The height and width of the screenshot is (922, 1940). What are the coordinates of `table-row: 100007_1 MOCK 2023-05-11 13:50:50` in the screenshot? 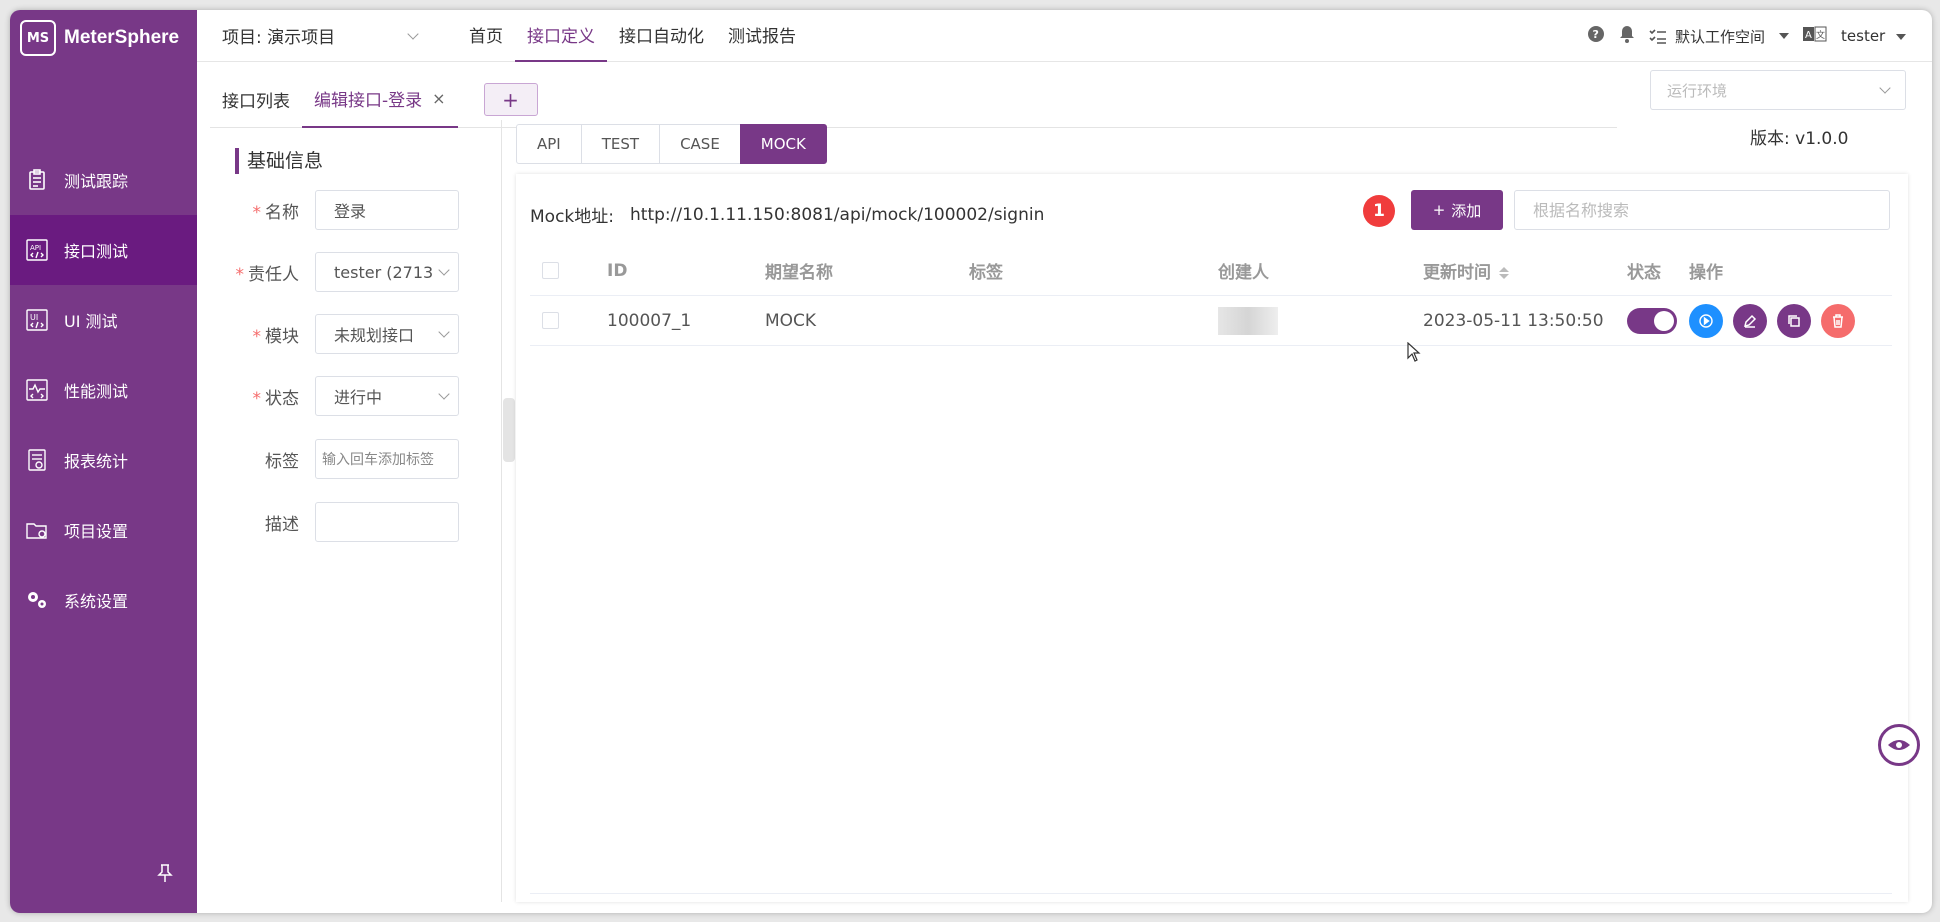 It's located at (1211, 321).